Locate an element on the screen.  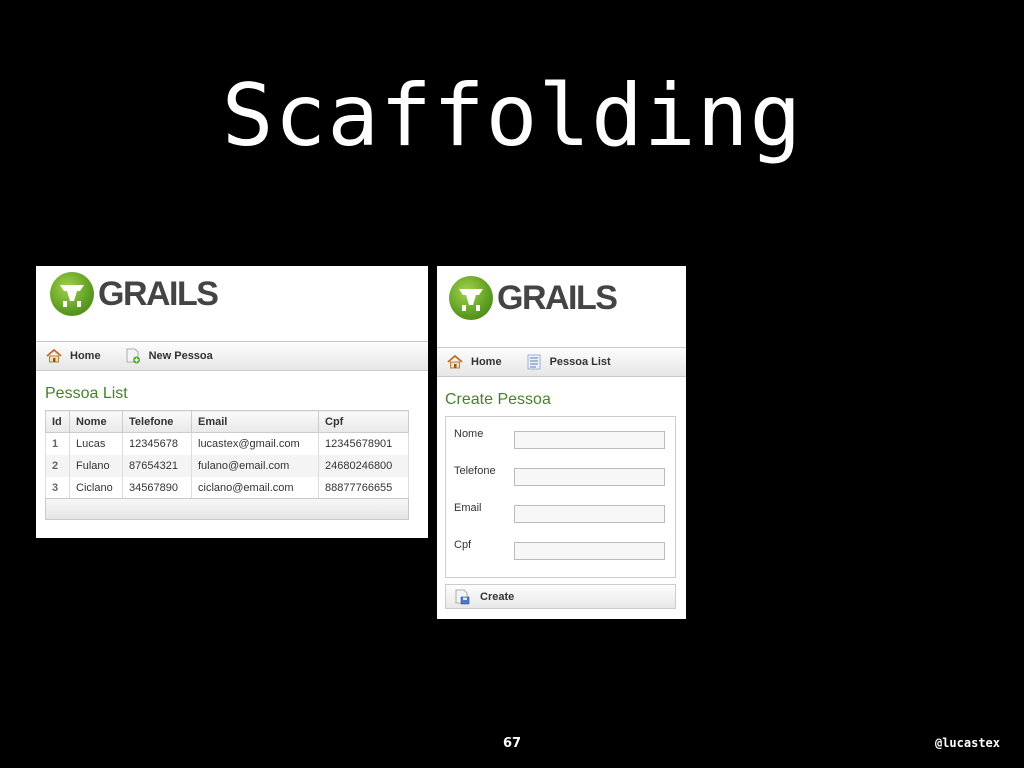
create-form: Nome Telefone Email Cpf is located at coordinates (560, 497).